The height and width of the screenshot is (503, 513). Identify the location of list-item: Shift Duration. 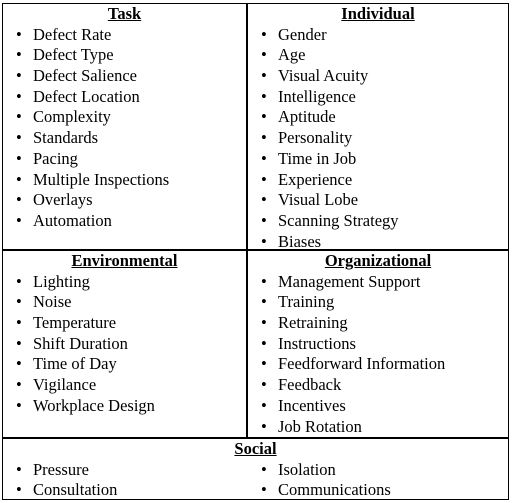
(124, 344).